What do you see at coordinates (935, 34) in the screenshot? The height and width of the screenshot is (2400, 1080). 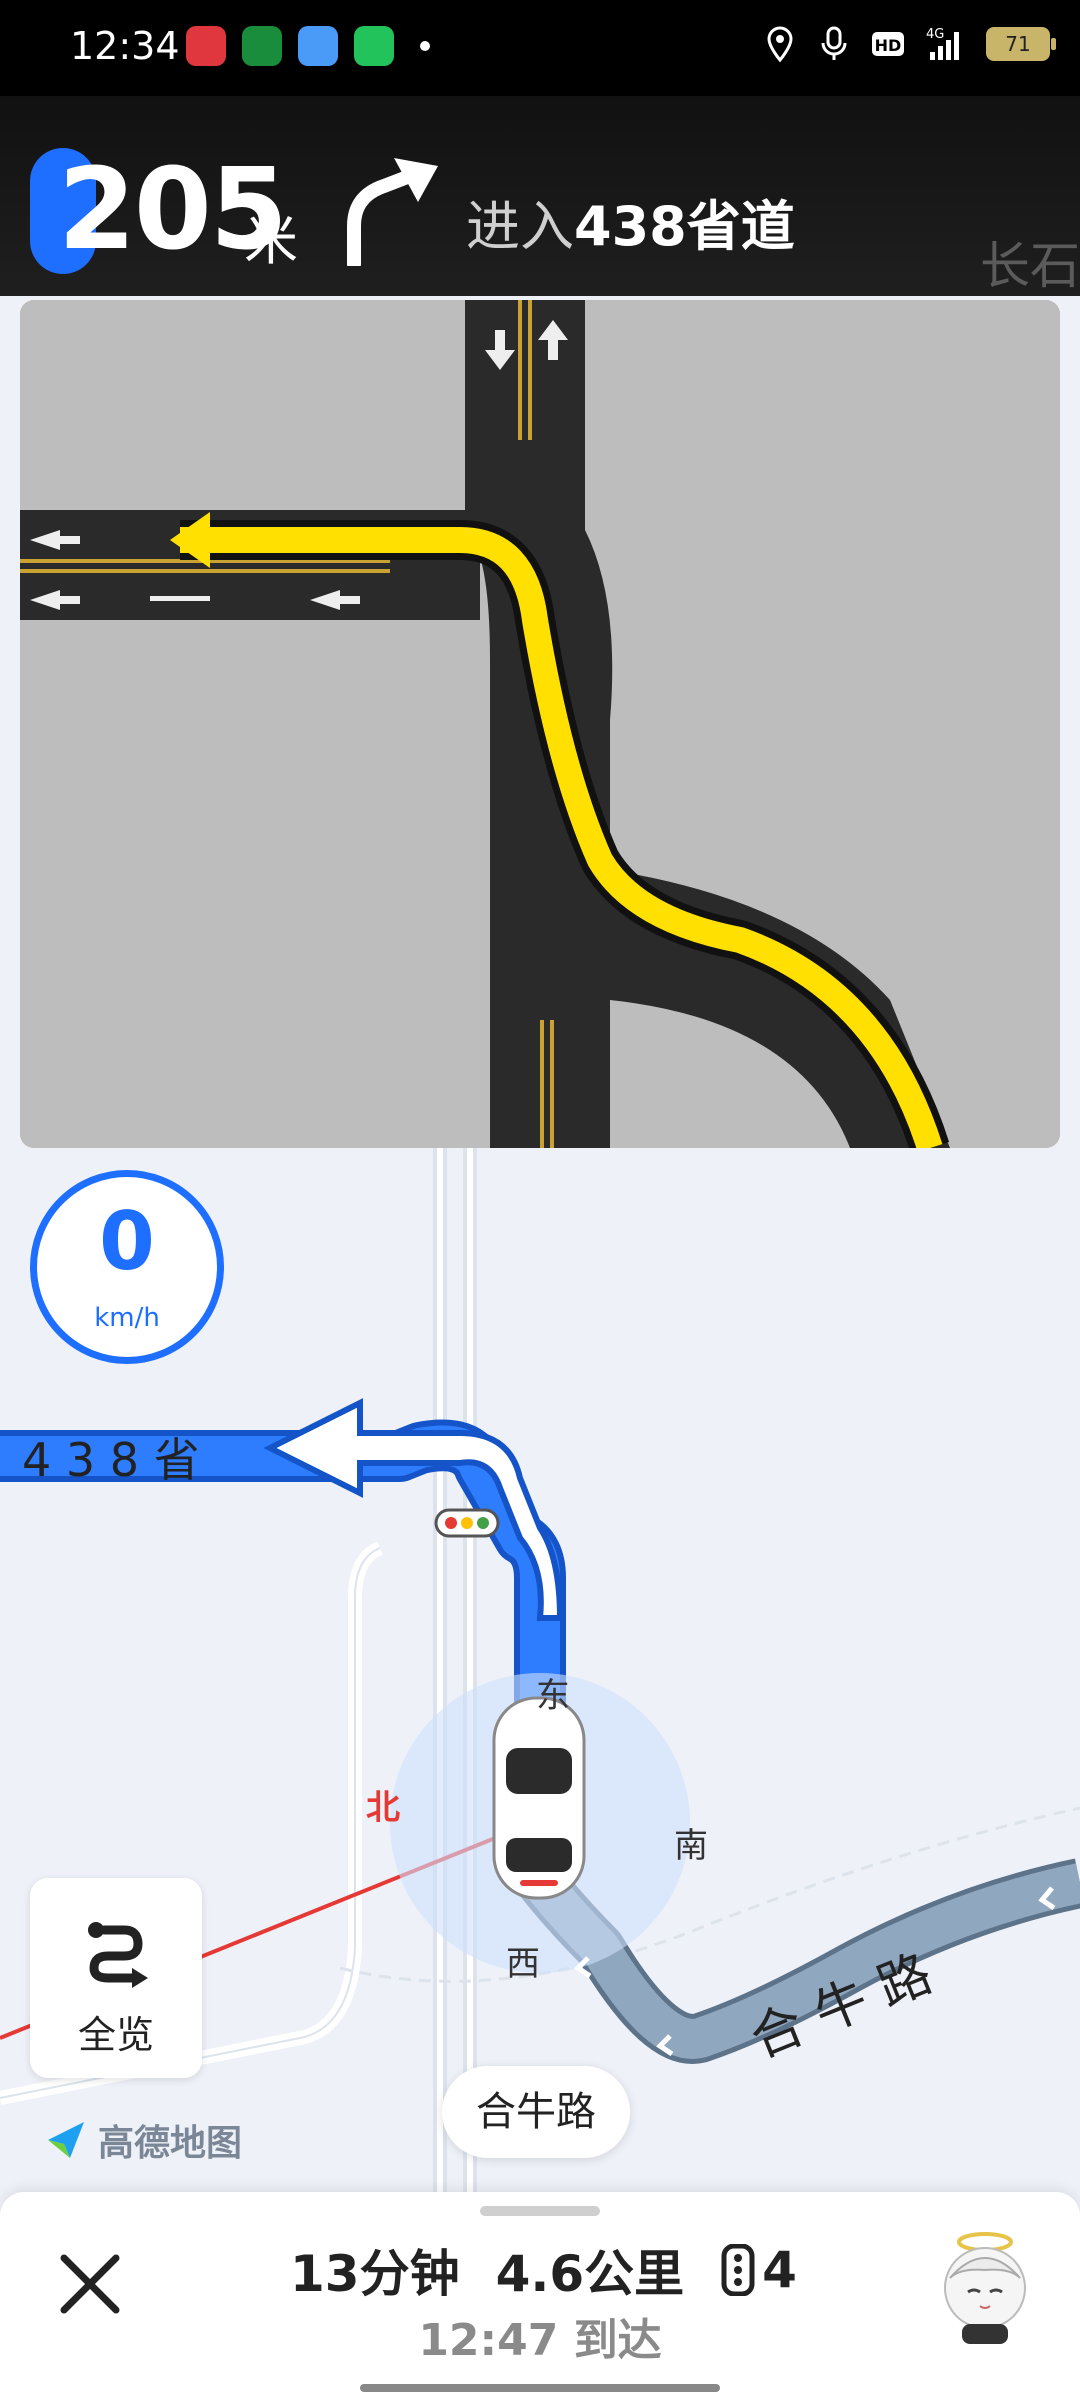 I see `svg-text: 4G` at bounding box center [935, 34].